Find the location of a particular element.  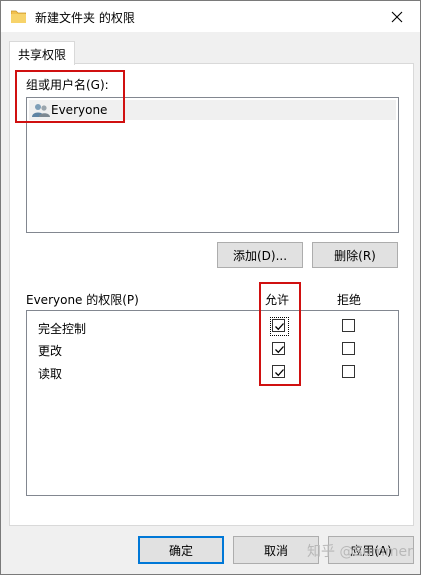

close-button is located at coordinates (397, 16).